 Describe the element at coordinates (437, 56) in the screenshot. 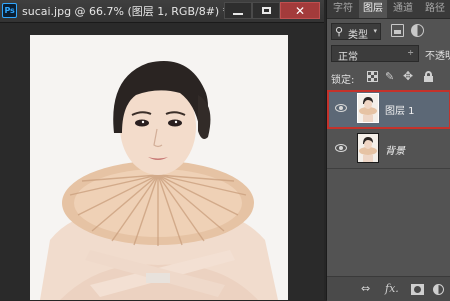

I see `opacity-label: 不透明度:` at that location.